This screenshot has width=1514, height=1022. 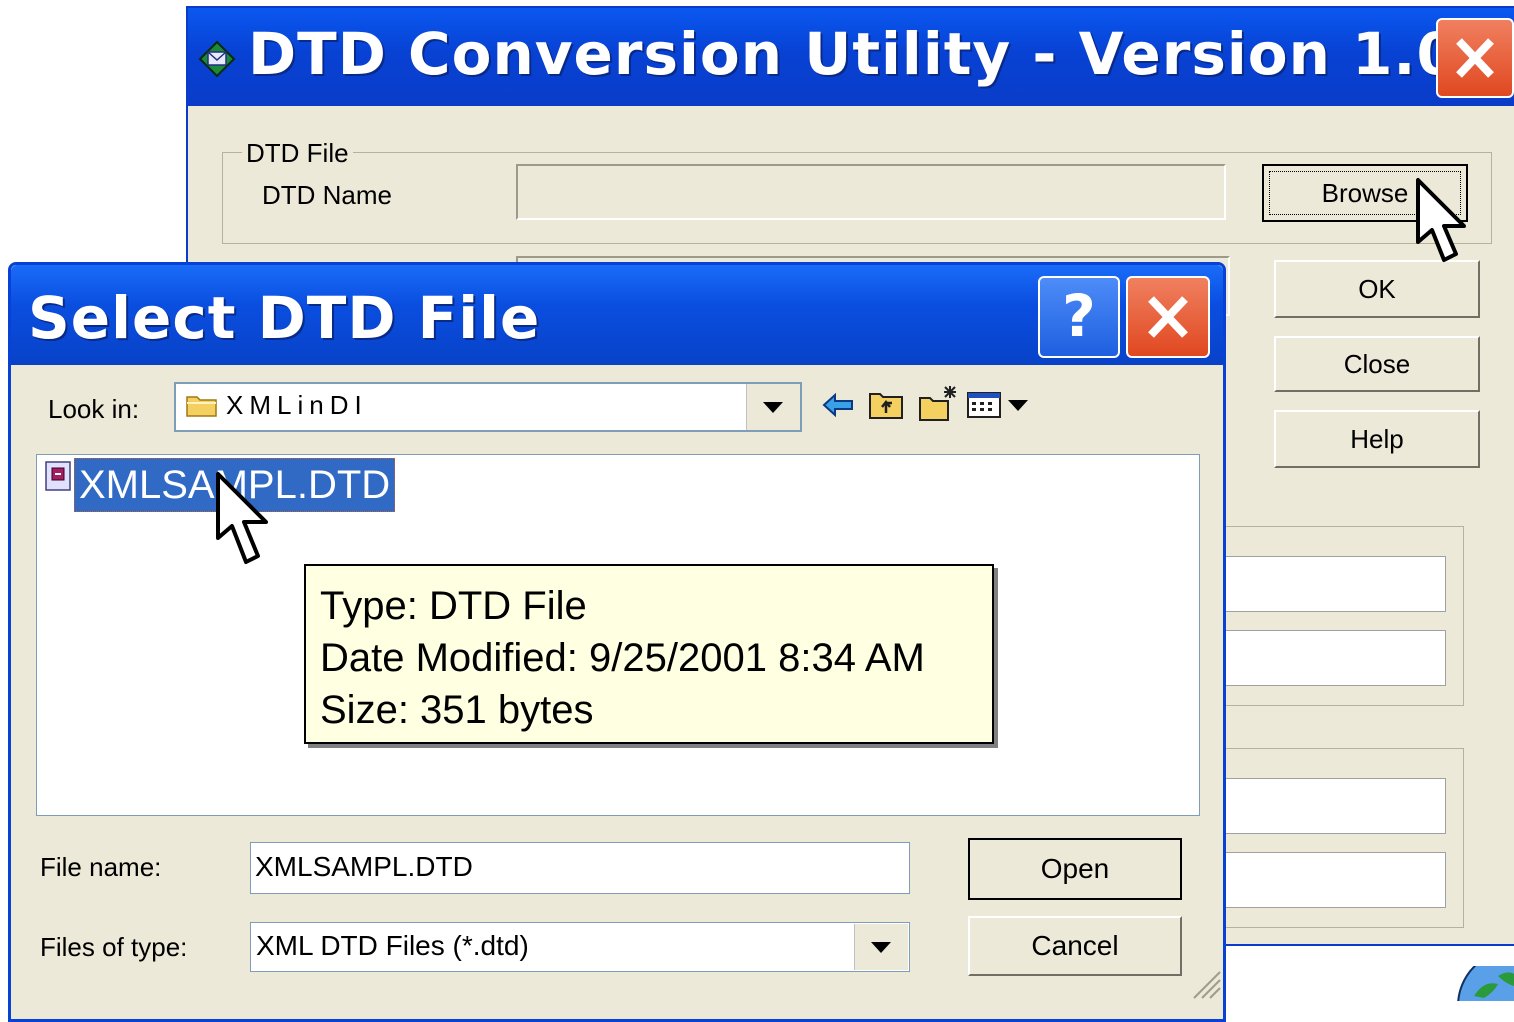 What do you see at coordinates (392, 945) in the screenshot?
I see `files-of-type-value: XML DTD Files (*.dtd)` at bounding box center [392, 945].